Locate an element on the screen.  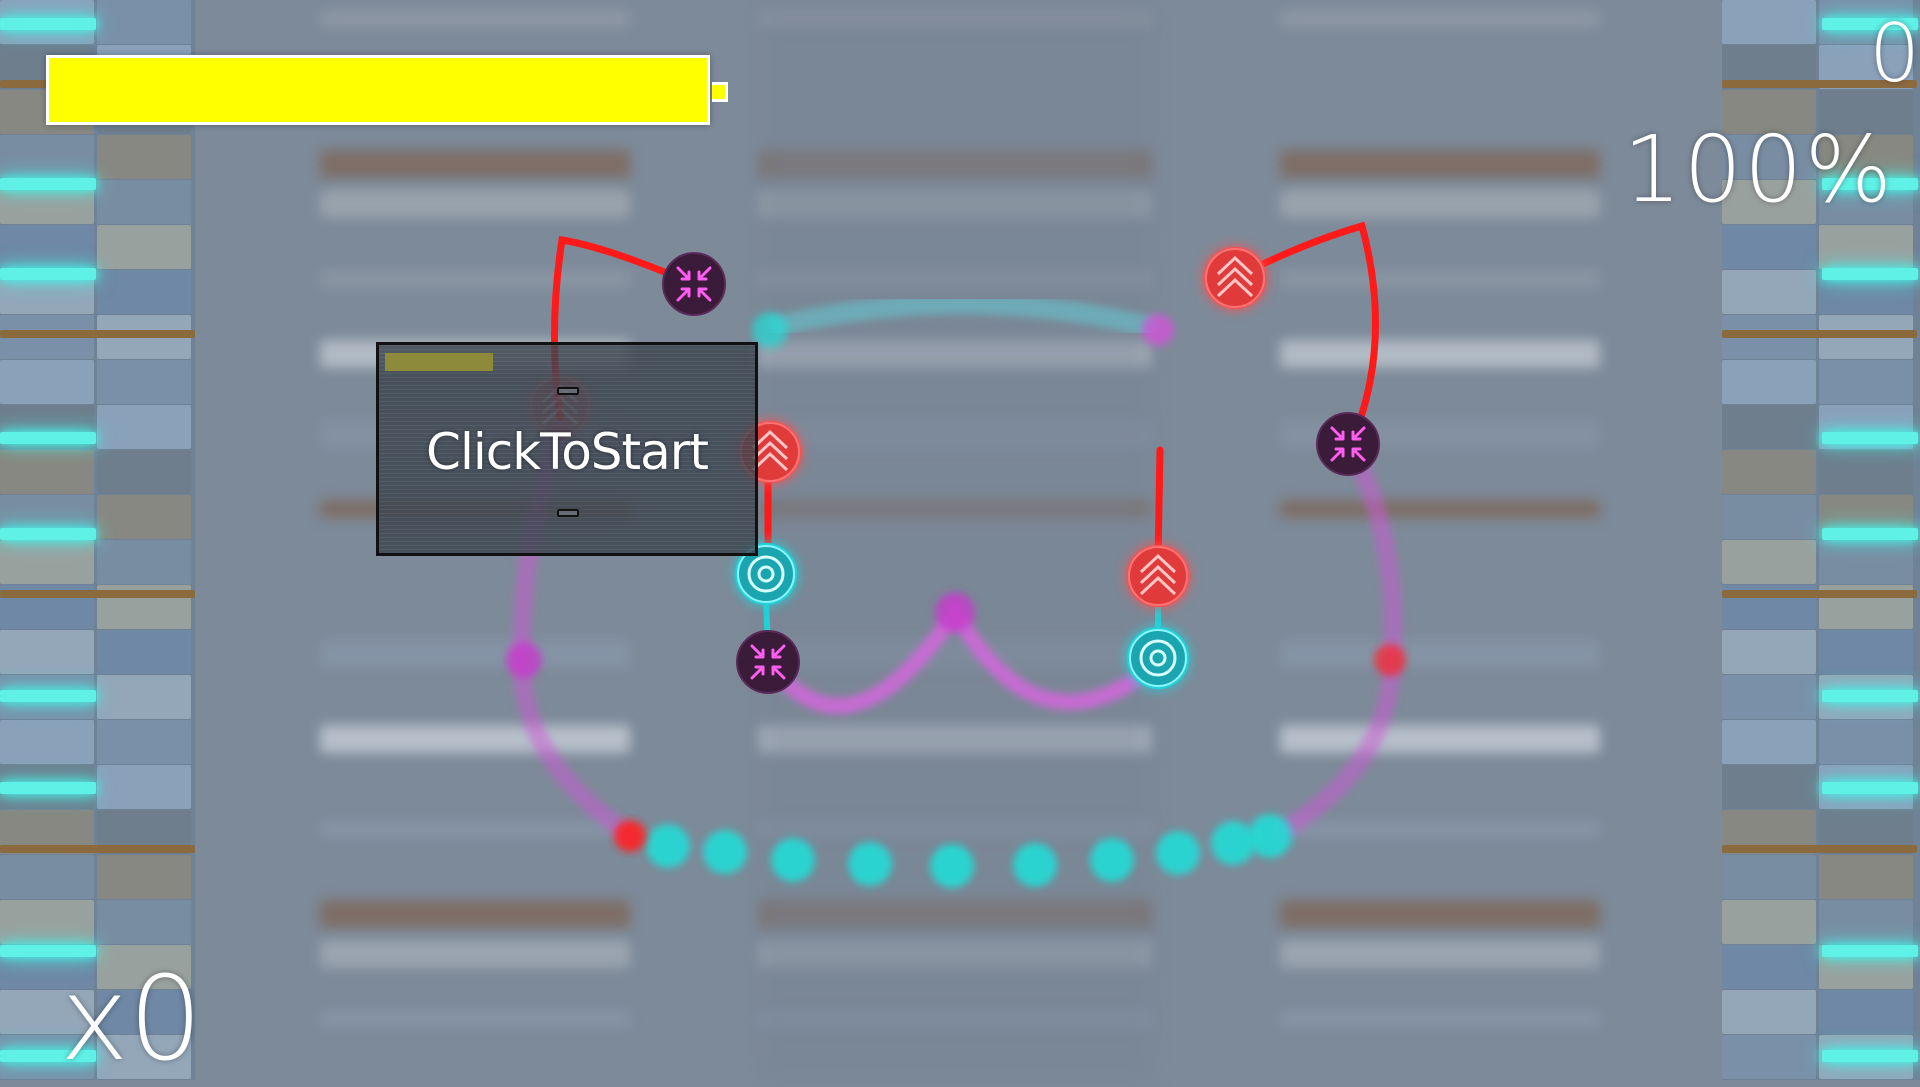
red-right-ear-path is located at coordinates (1305, 322).